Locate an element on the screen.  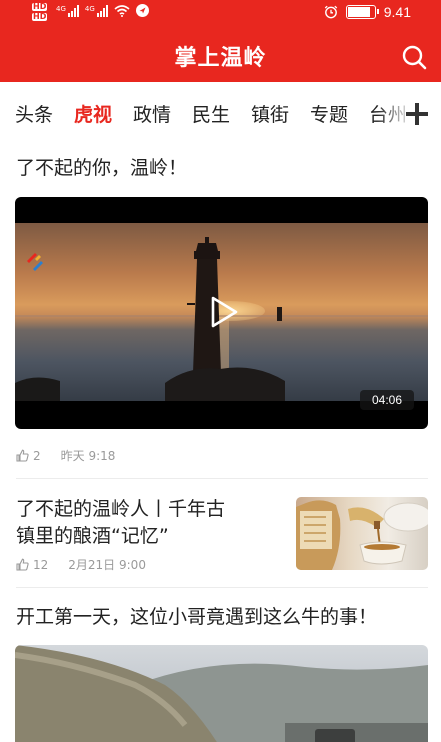
publish-date: 昨天 9:18 is located at coordinates (88, 456).